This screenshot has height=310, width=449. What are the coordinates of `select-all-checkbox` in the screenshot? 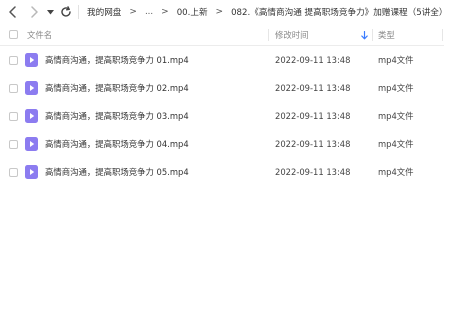 It's located at (13, 34).